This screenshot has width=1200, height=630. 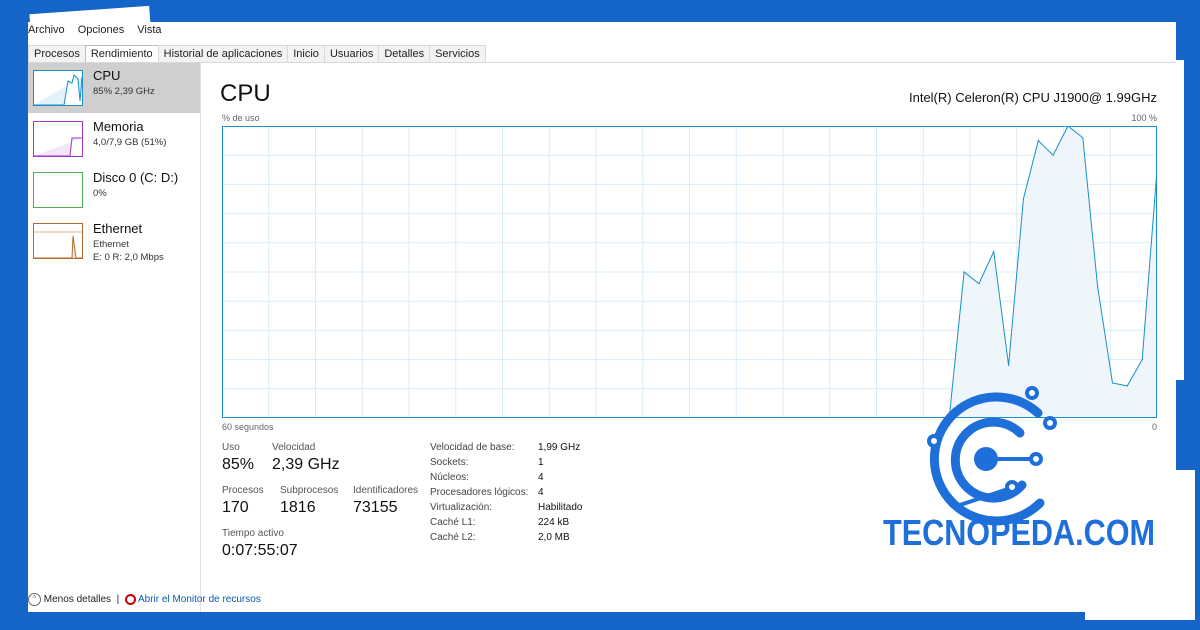 I want to click on sidebar-item-ethernet: Ethernet Ethernet E: 0 R: 2,0 Mbps, so click(x=114, y=241).